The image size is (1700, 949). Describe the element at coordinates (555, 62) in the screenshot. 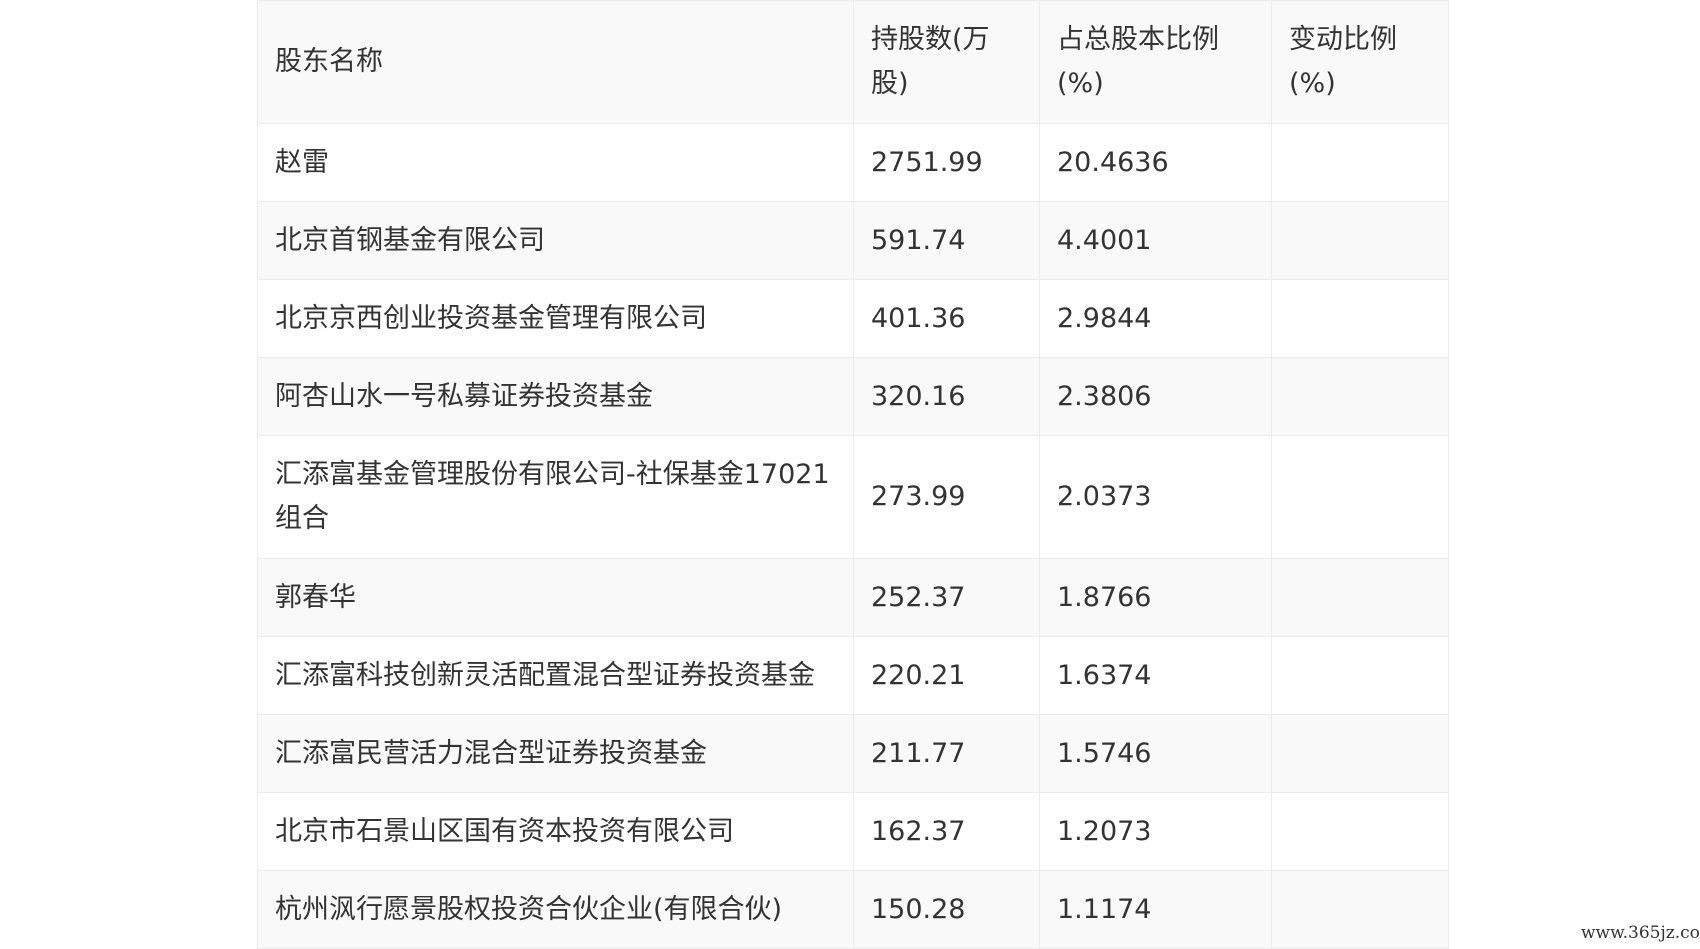

I see `header-shareholder-name: 股东名称` at that location.